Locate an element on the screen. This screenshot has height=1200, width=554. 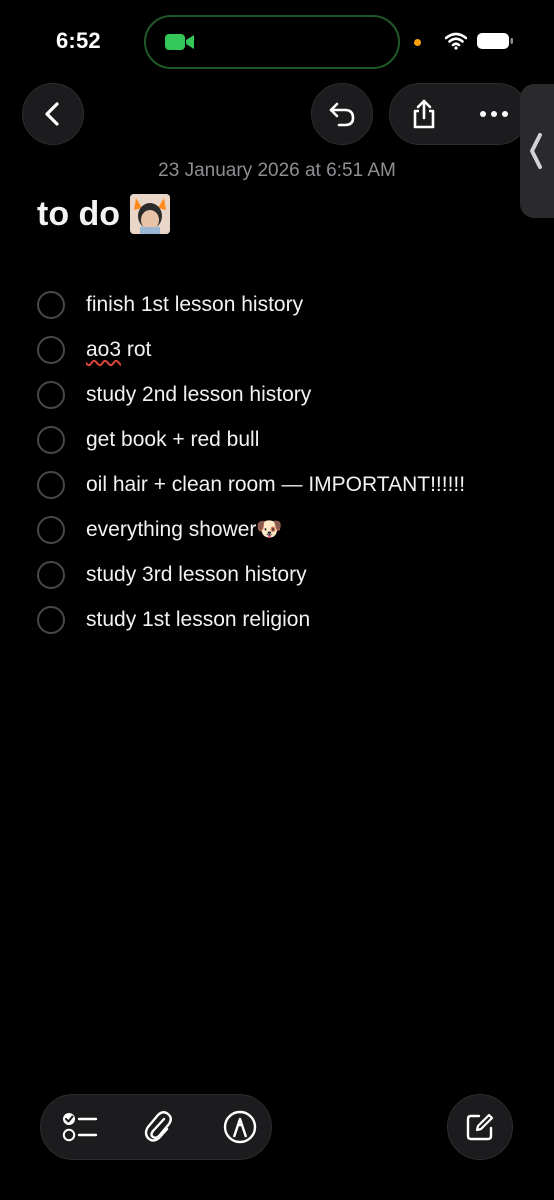
checklist-icon is located at coordinates (80, 1127).